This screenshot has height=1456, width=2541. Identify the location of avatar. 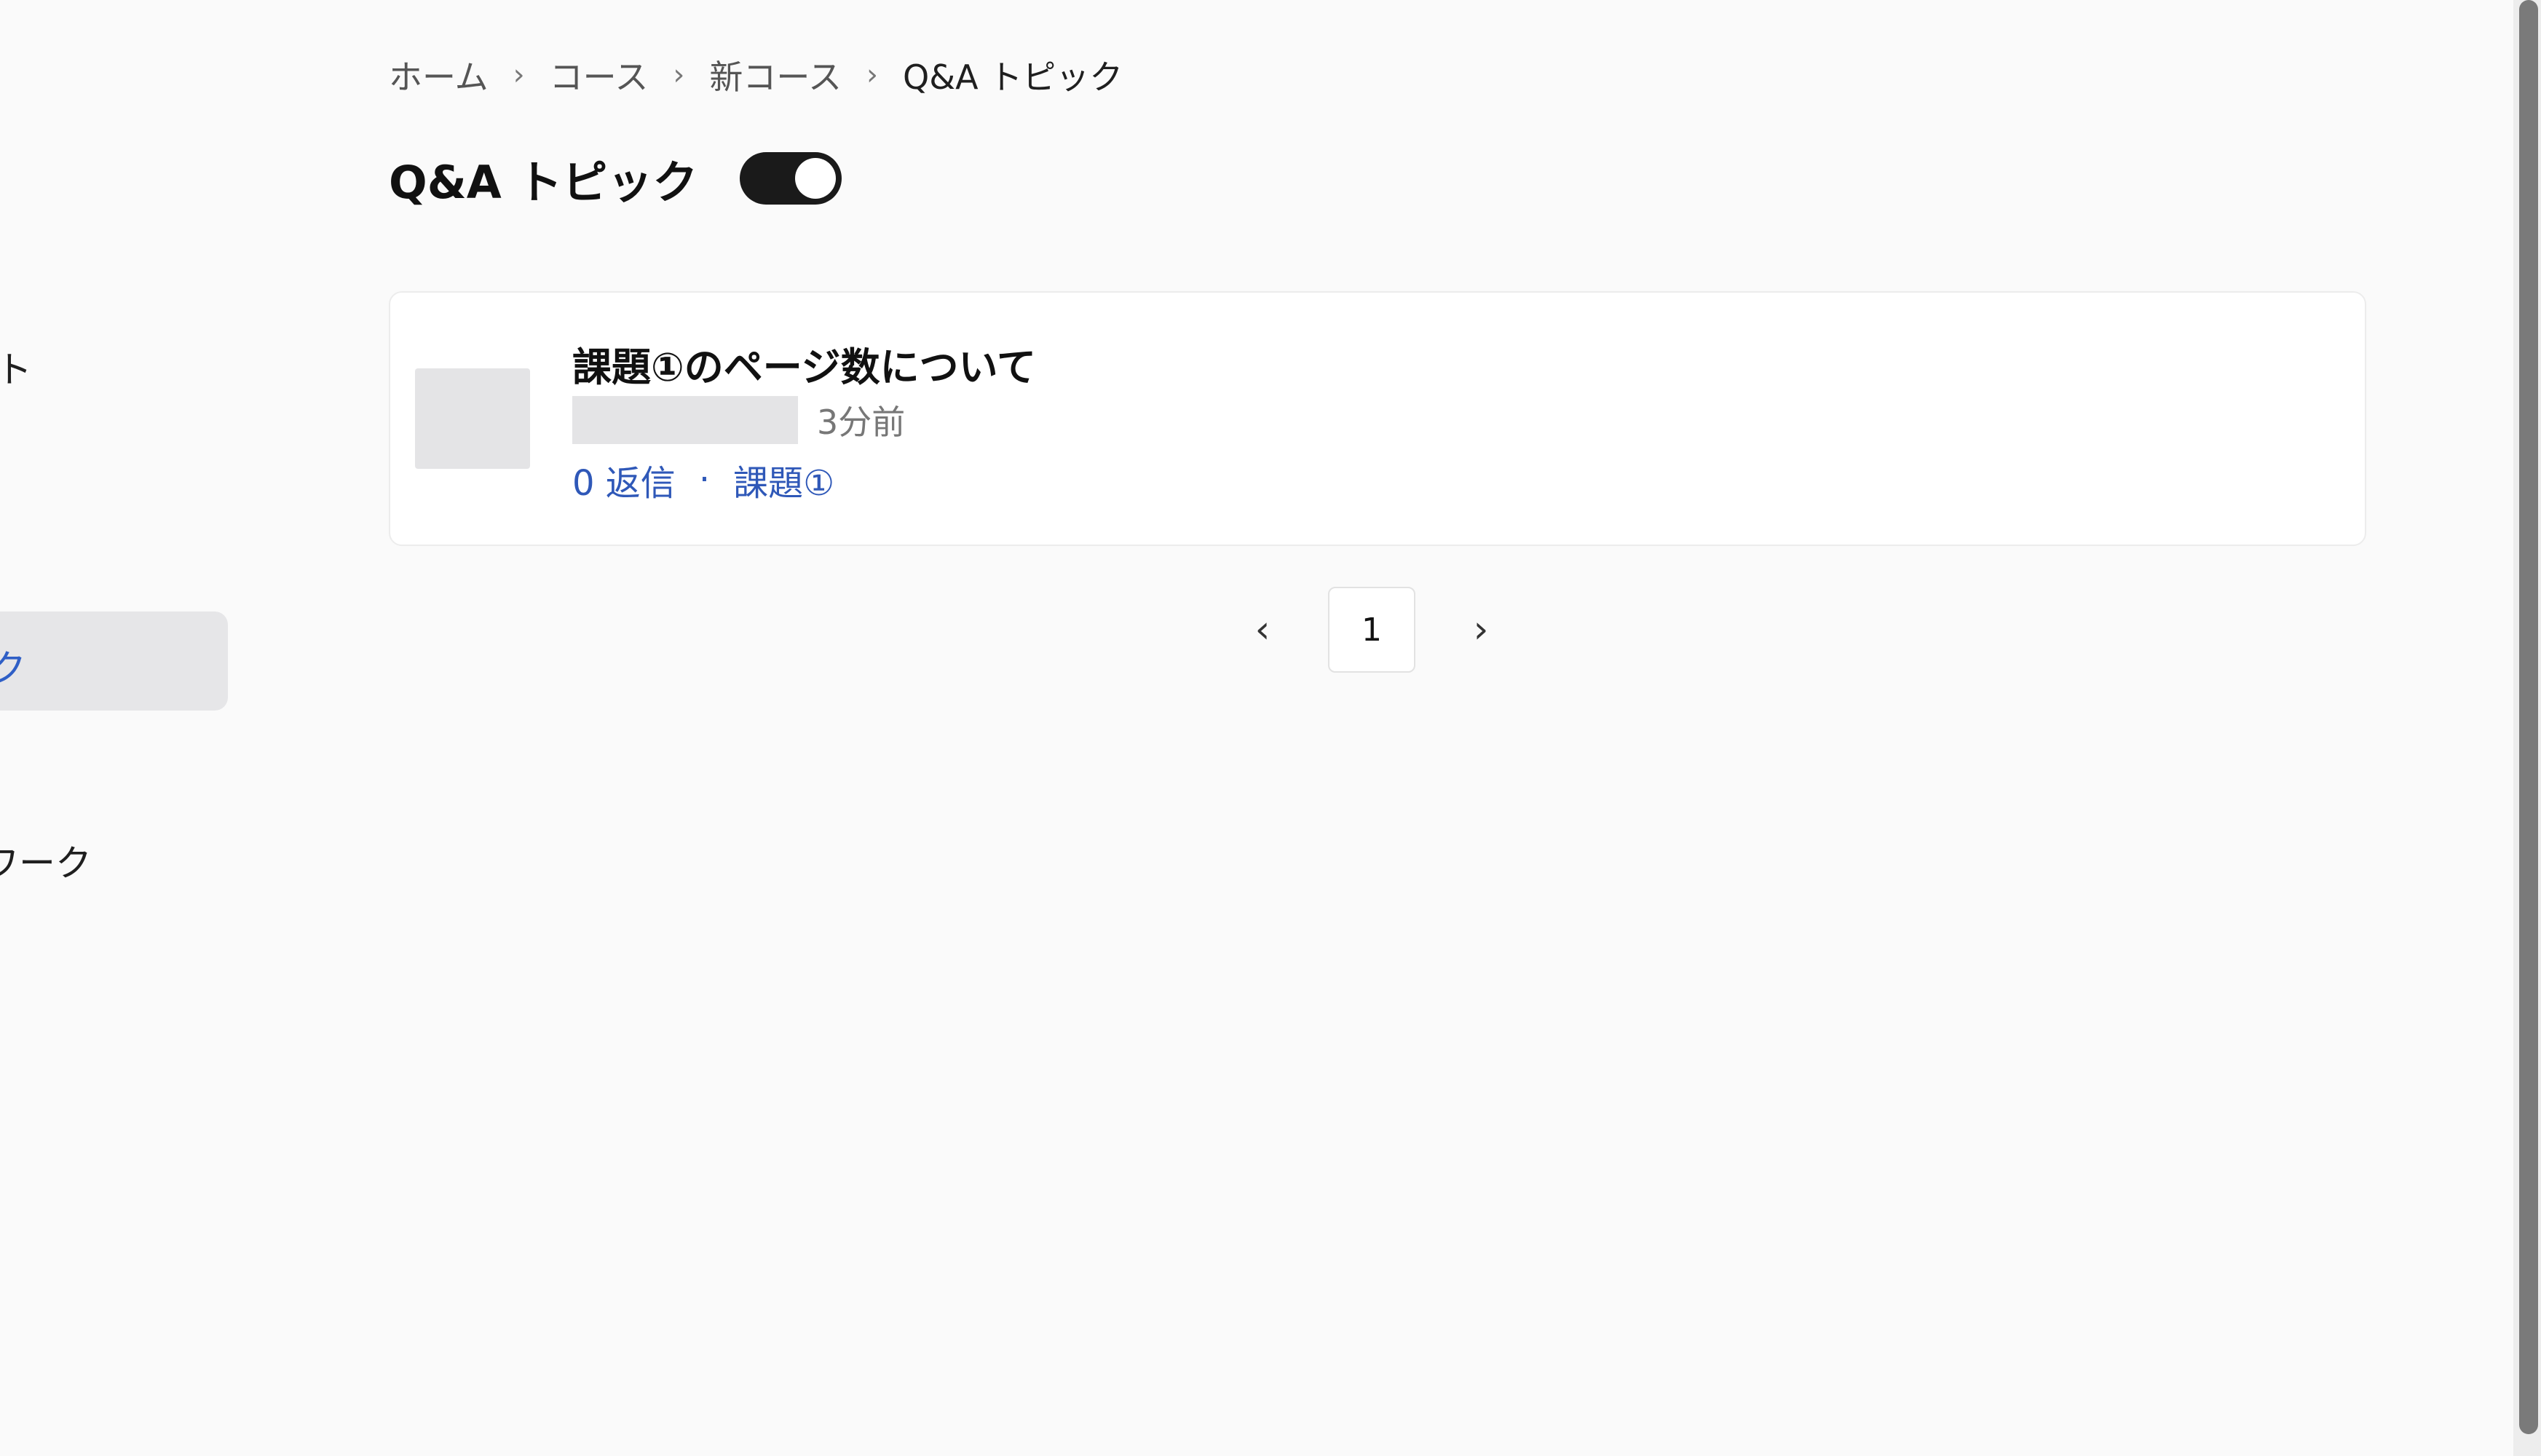
(472, 418).